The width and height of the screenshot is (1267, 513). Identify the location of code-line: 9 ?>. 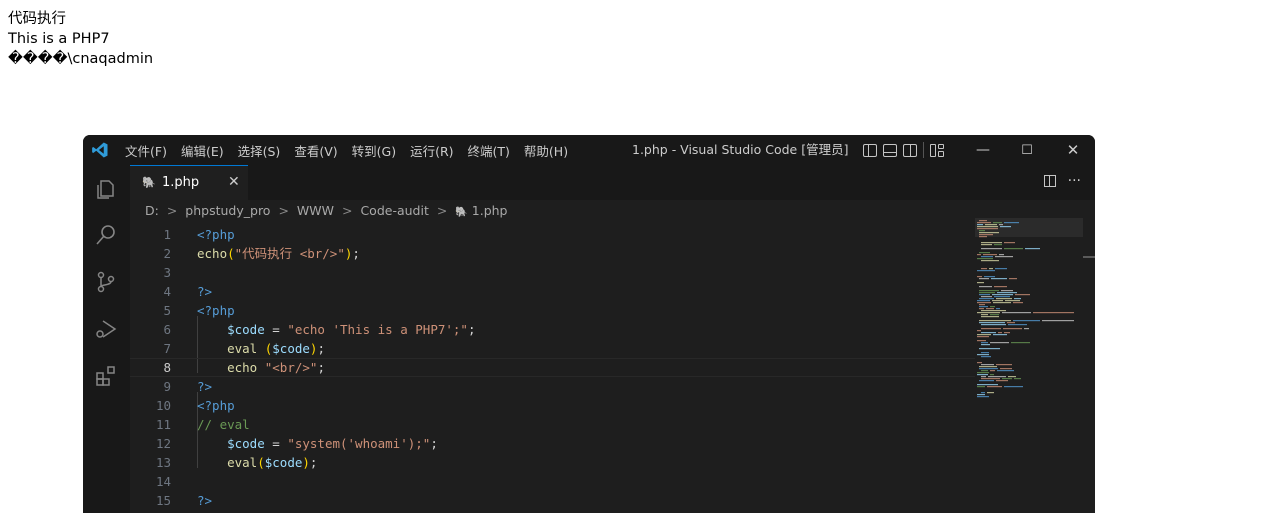
(552, 386).